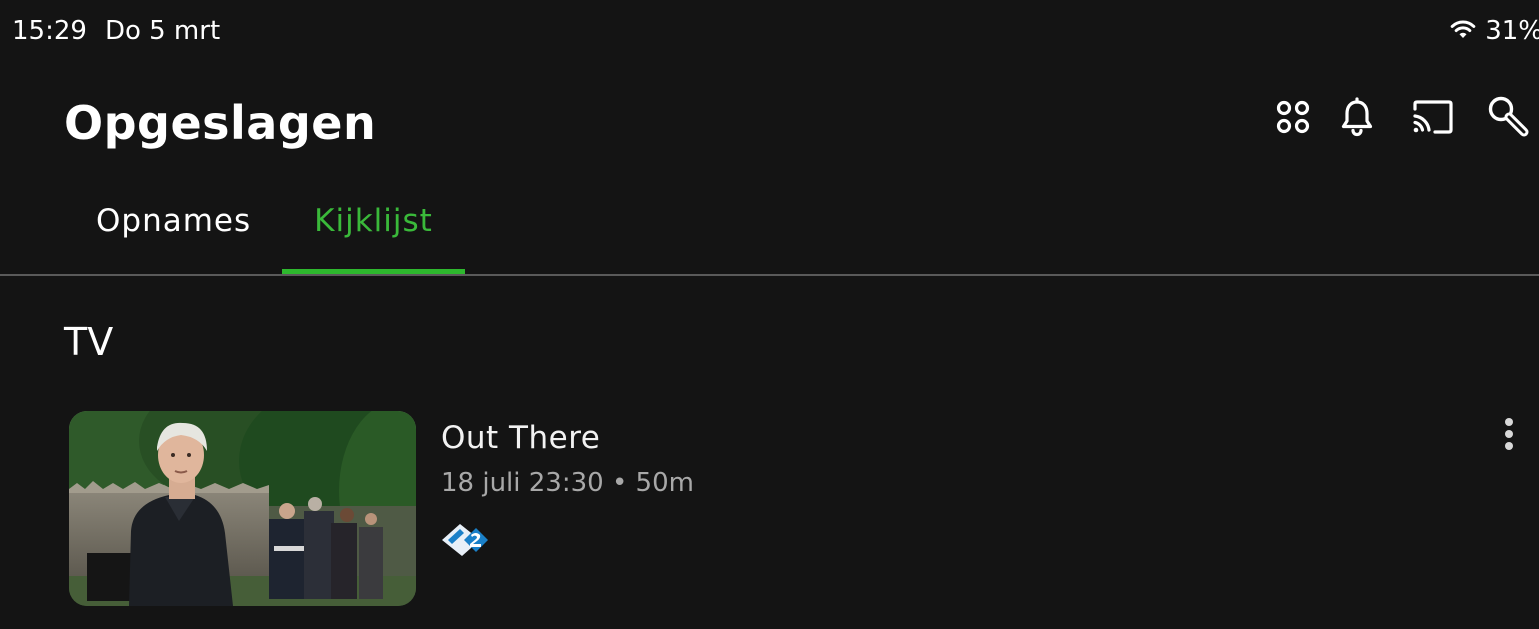 The image size is (1539, 629). Describe the element at coordinates (769, 275) in the screenshot. I see `tabs-divider` at that location.